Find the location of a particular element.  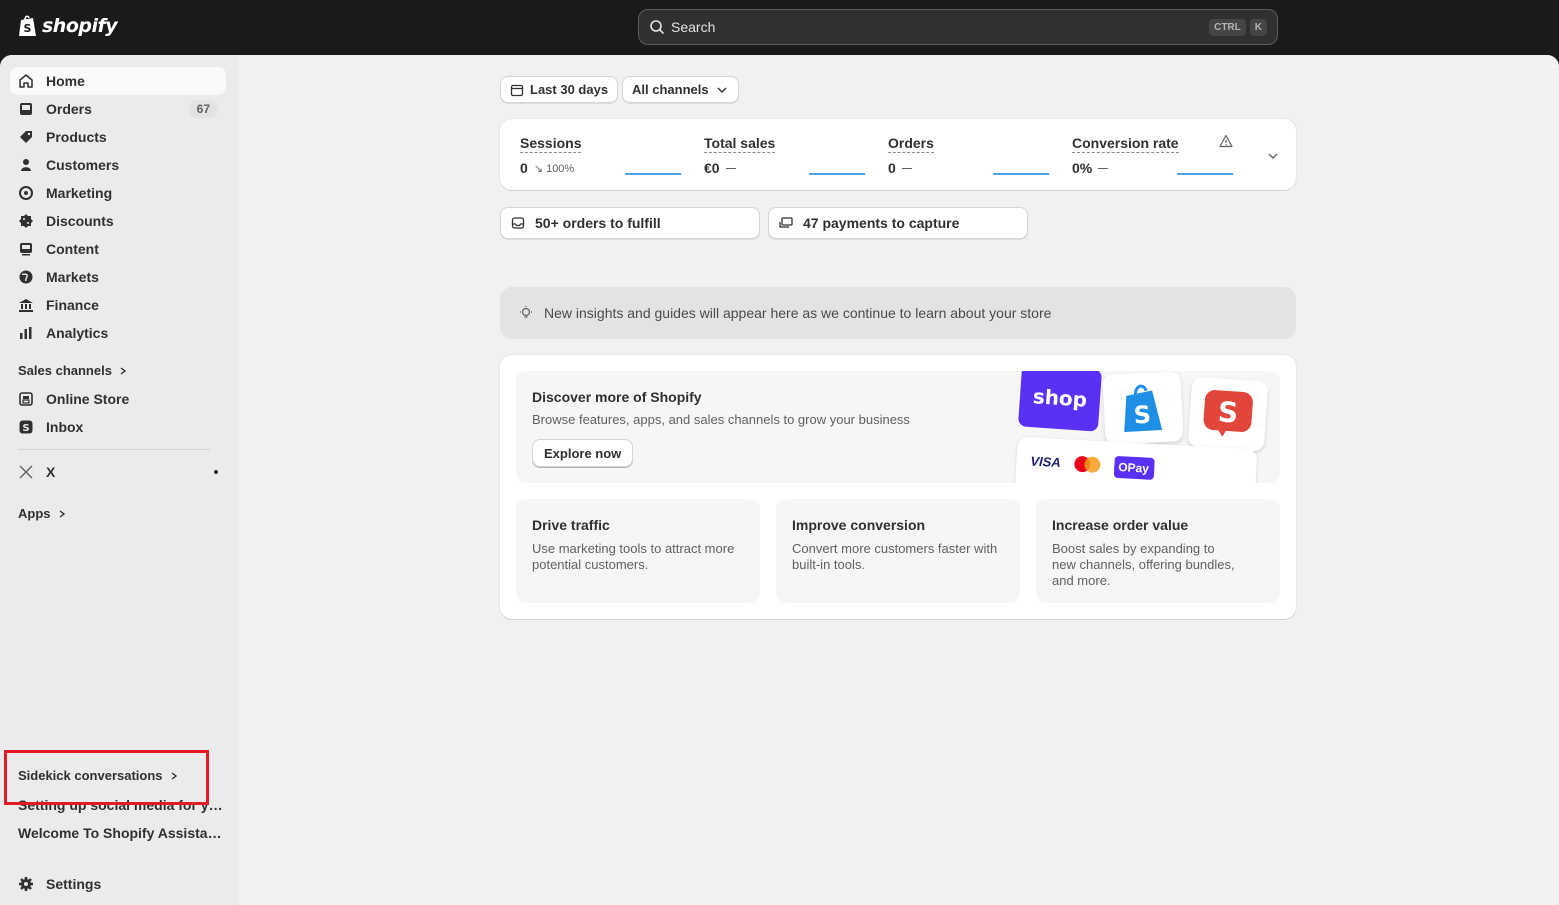

metric-total-sales: Total sales €0 is located at coordinates (740, 155).